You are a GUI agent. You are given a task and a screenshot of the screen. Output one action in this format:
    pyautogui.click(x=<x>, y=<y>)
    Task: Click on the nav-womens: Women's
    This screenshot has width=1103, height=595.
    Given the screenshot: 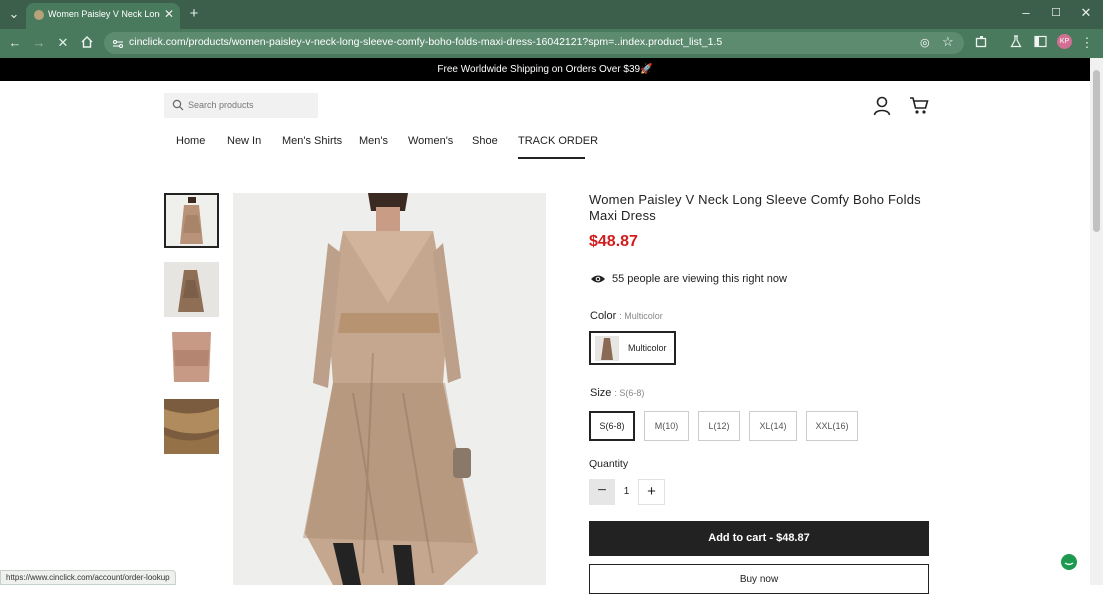 What is the action you would take?
    pyautogui.click(x=430, y=141)
    